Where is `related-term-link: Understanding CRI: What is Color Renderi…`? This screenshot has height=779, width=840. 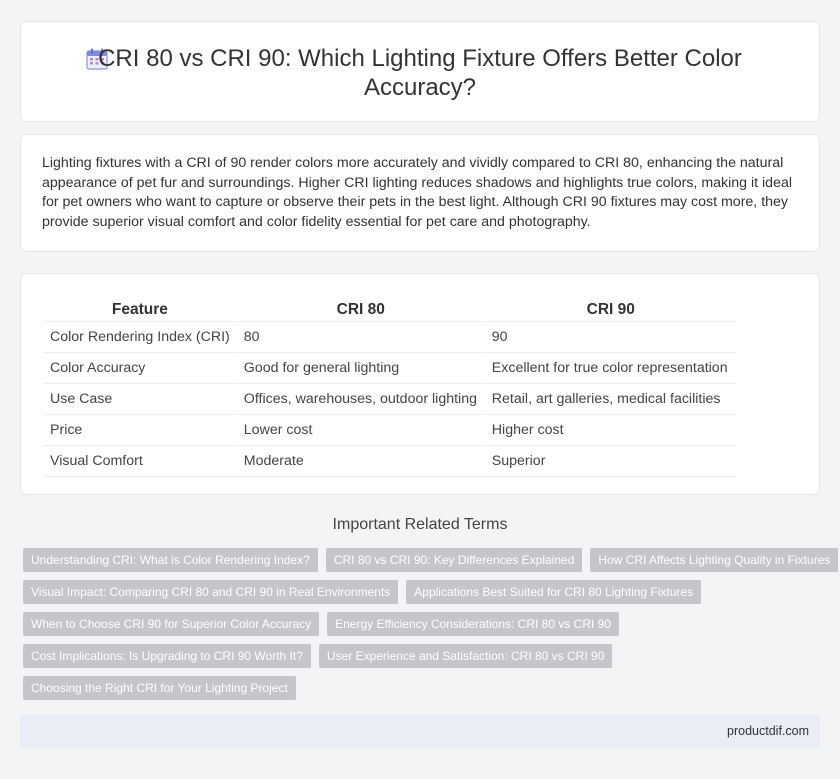 related-term-link: Understanding CRI: What is Color Renderi… is located at coordinates (170, 560).